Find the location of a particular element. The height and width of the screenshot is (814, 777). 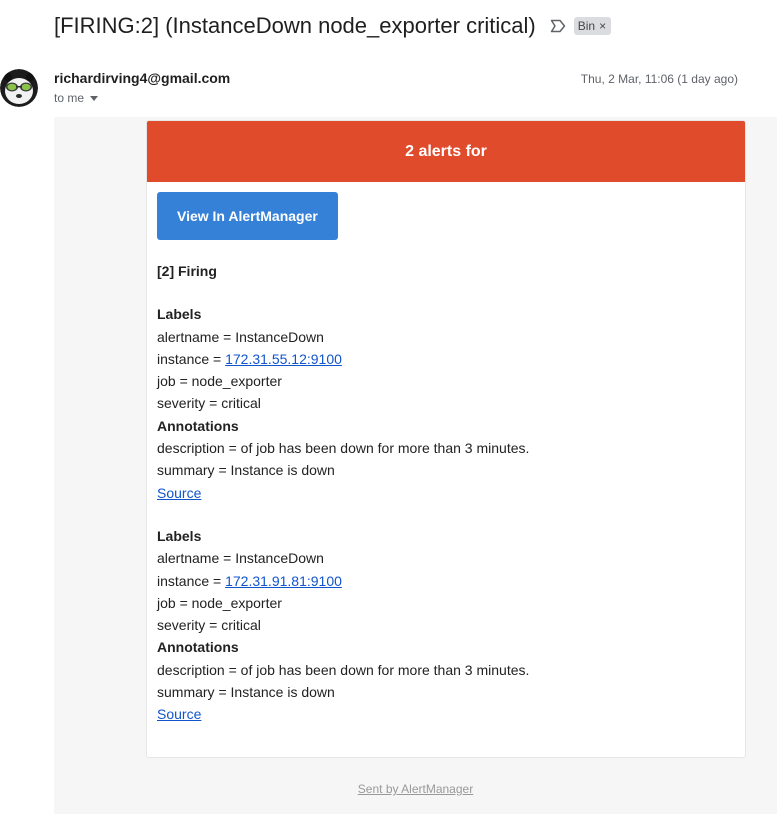

email-footer: Sent by AlertManager is located at coordinates (415, 789).